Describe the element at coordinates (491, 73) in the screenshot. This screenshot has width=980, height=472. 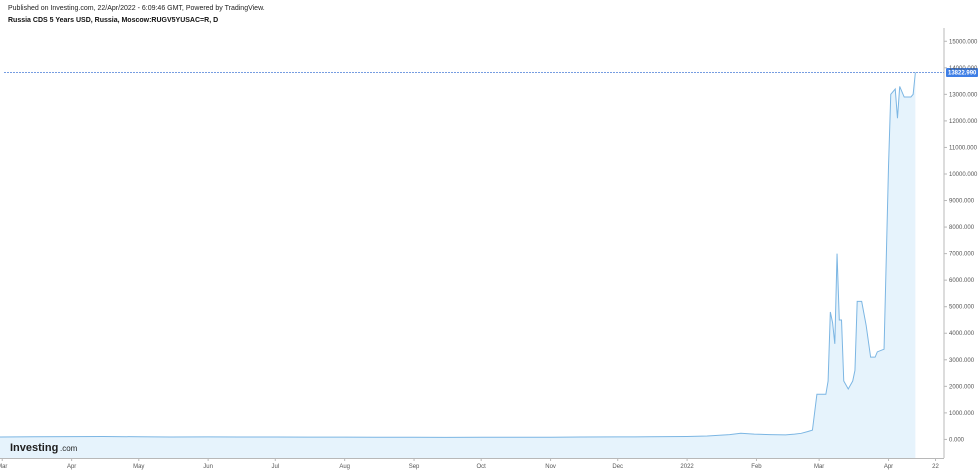
I see `price-line-layer: 13822.990` at that location.